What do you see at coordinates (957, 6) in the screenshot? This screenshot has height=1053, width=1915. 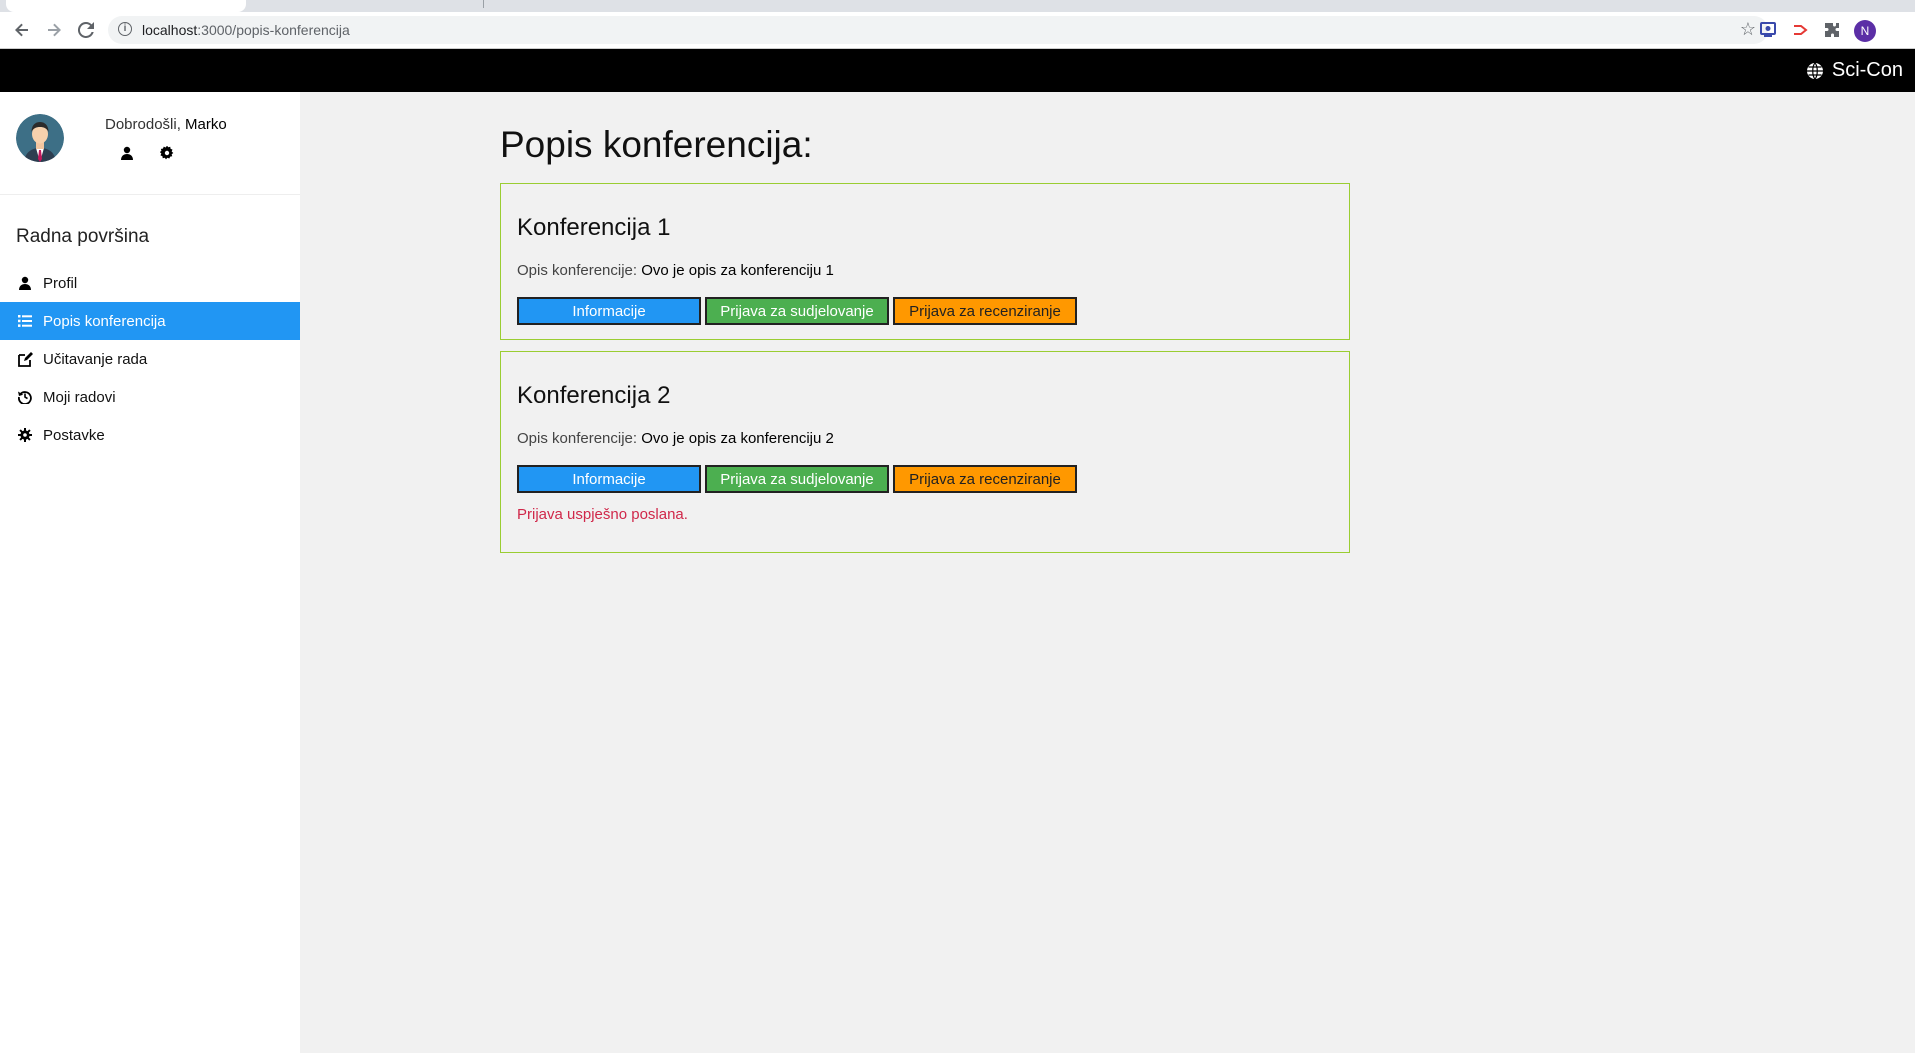 I see `browser-tabstrip` at bounding box center [957, 6].